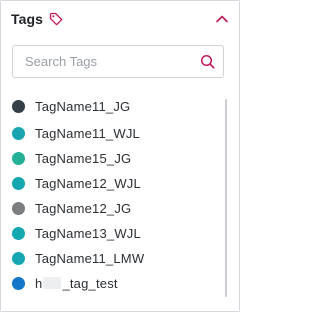 This screenshot has width=320, height=314. Describe the element at coordinates (90, 258) in the screenshot. I see `tag-label: TagName11_LMW` at that location.